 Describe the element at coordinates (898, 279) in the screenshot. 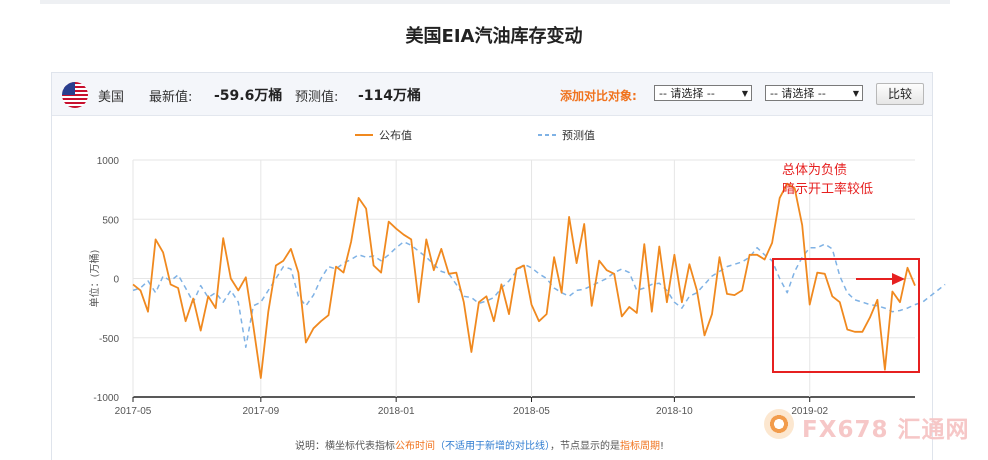

I see `arrow-head-icon` at that location.